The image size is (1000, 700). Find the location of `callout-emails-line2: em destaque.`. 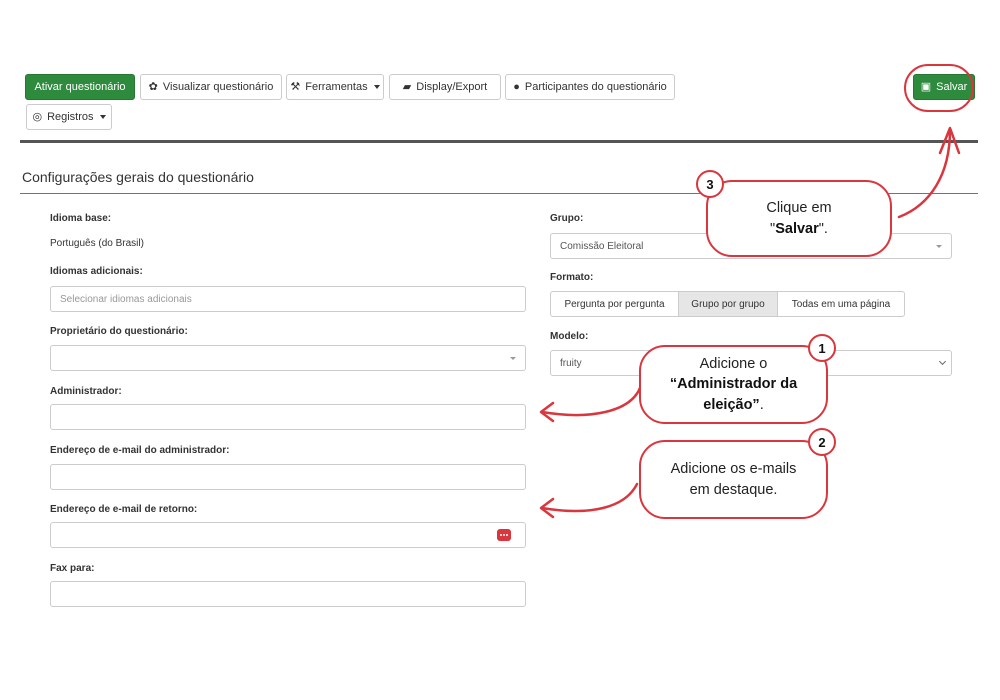

callout-emails-line2: em destaque. is located at coordinates (733, 489).